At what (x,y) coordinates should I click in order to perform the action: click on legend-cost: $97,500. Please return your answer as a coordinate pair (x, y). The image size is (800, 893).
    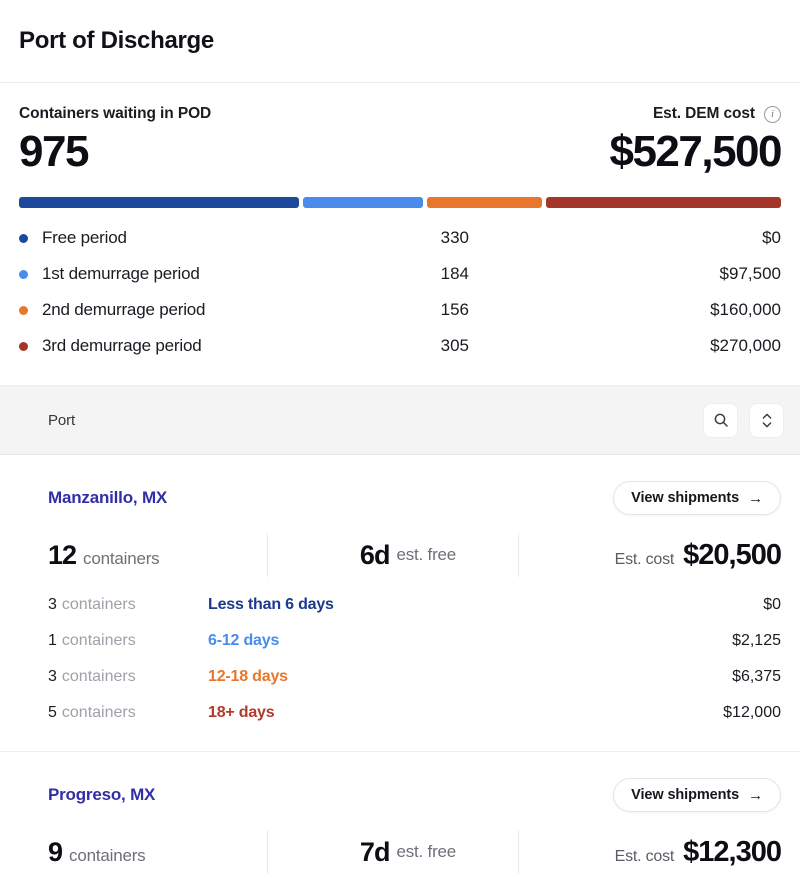
    Looking at the image, I should click on (750, 274).